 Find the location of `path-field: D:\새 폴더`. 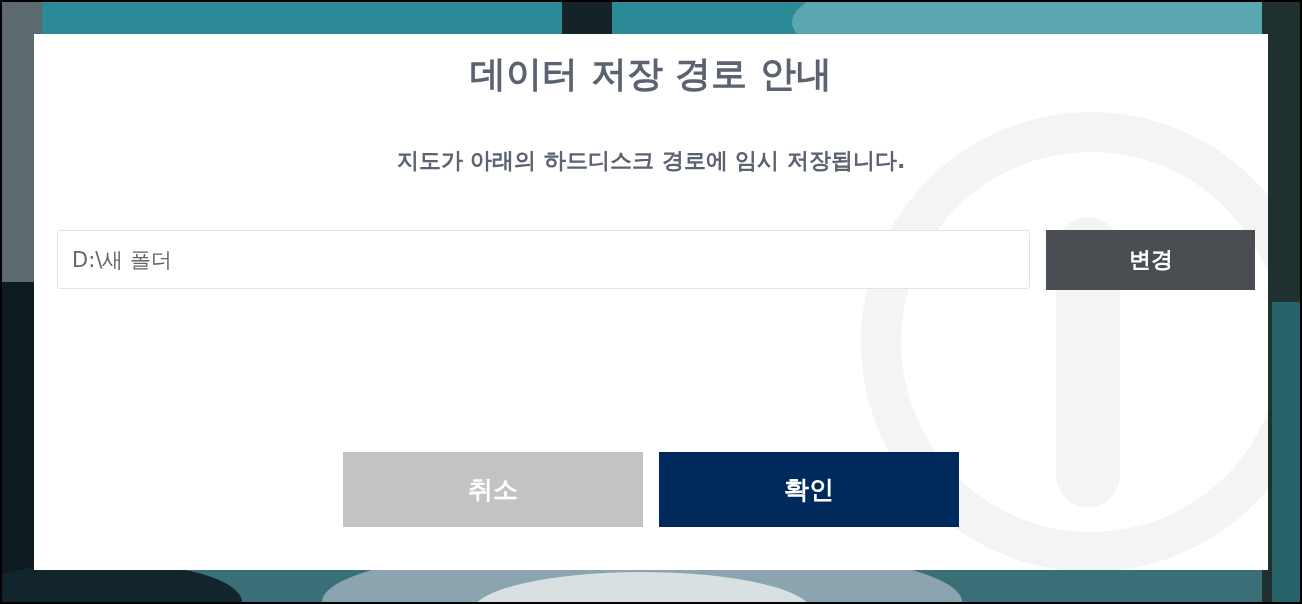

path-field: D:\새 폴더 is located at coordinates (543, 259).